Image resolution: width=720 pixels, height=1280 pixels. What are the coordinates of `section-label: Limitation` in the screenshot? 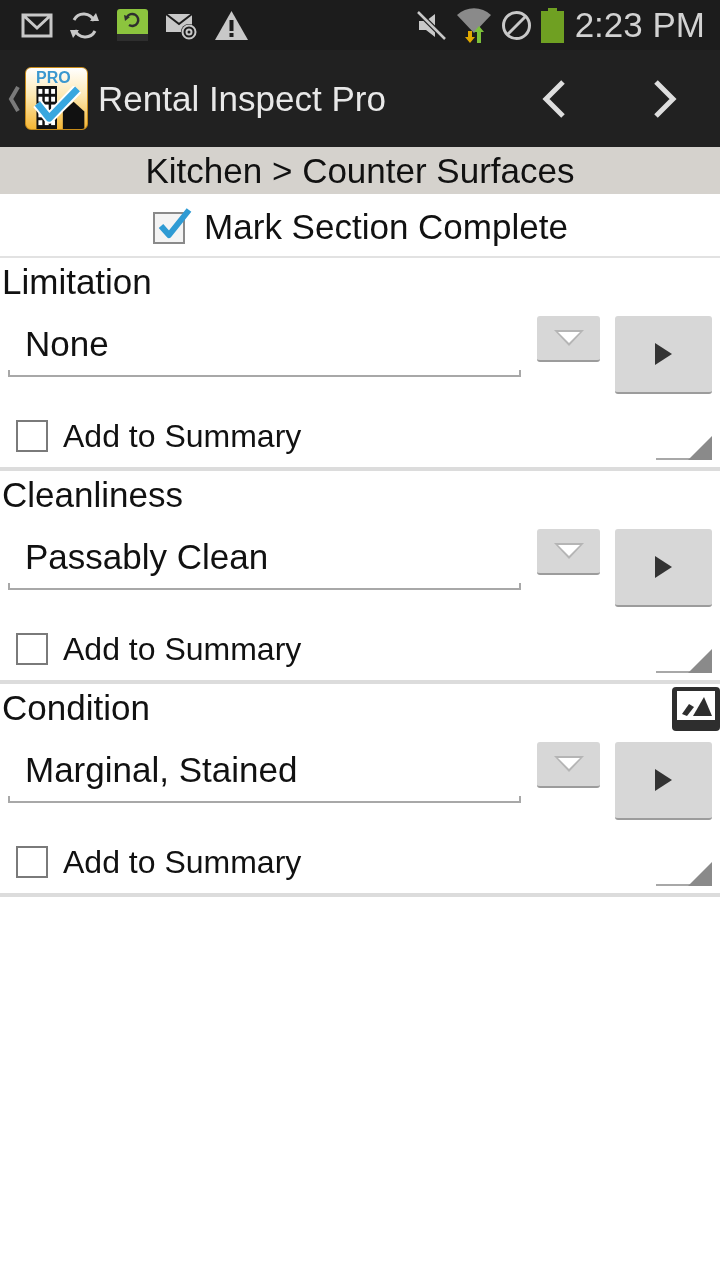 It's located at (77, 282).